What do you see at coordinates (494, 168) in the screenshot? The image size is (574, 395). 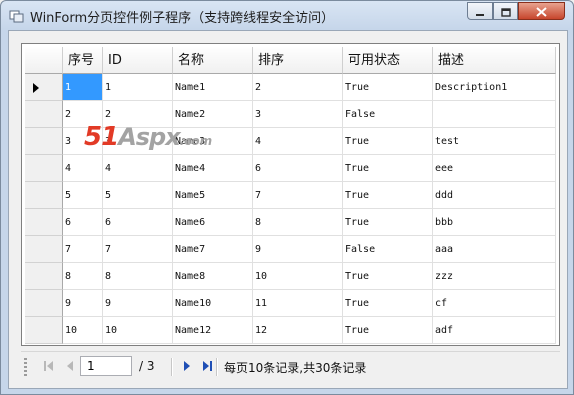 I see `cell-description: eee` at bounding box center [494, 168].